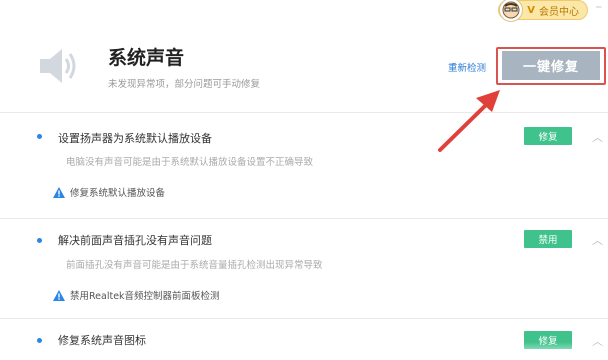 Image resolution: width=608 pixels, height=360 pixels. What do you see at coordinates (135, 138) in the screenshot?
I see `item-title: 设置扬声器为系统默认播放设备` at bounding box center [135, 138].